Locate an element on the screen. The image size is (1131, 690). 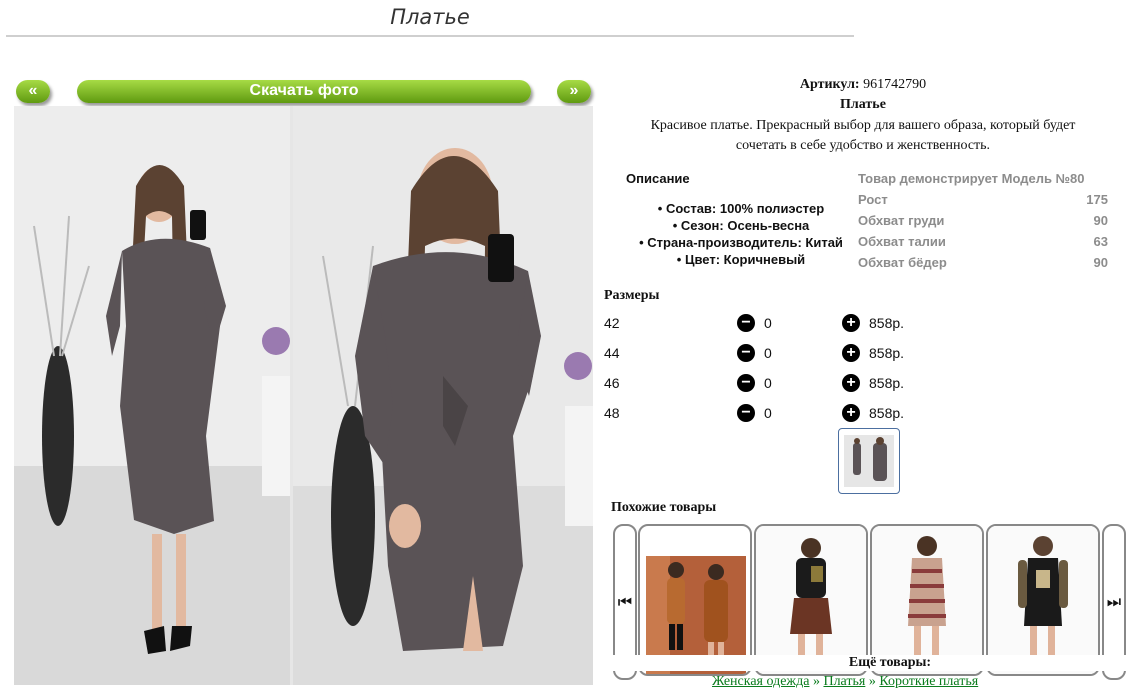
description-heading: Описание is located at coordinates (658, 178).